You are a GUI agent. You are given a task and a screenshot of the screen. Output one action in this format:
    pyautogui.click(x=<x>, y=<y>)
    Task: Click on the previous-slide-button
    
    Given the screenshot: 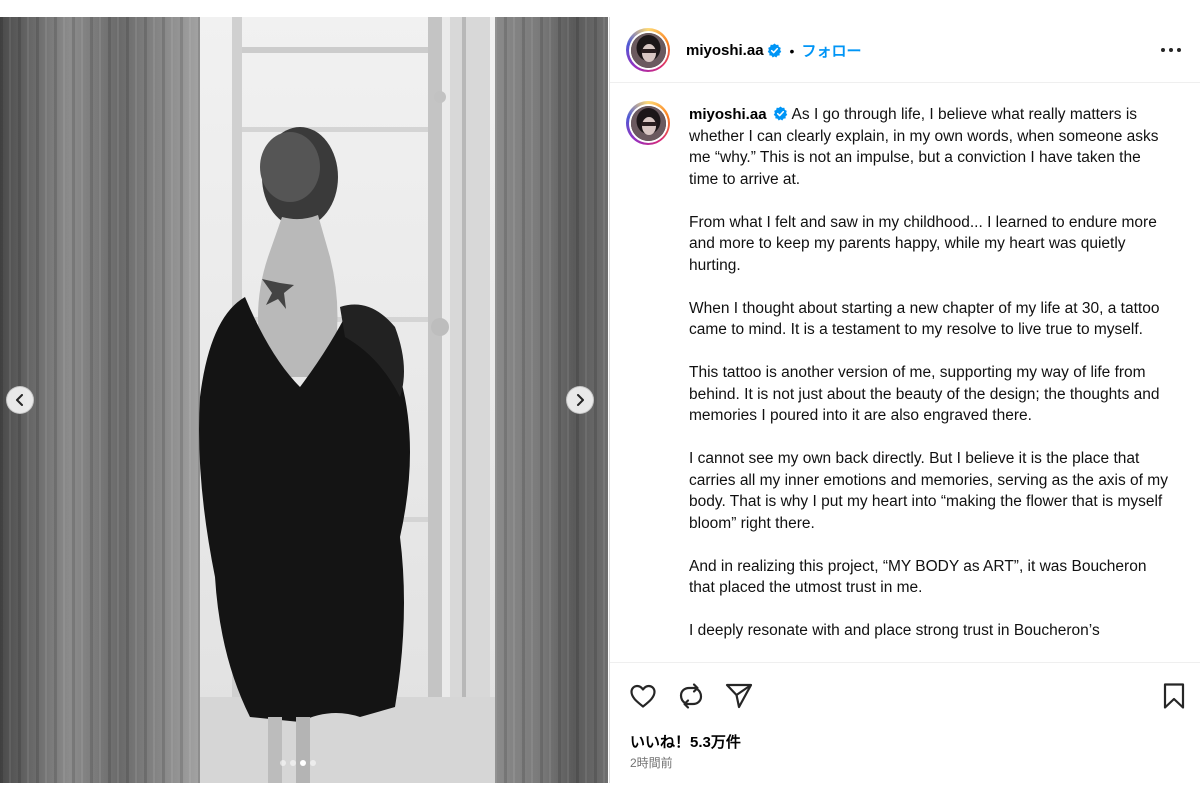 What is the action you would take?
    pyautogui.click(x=20, y=400)
    